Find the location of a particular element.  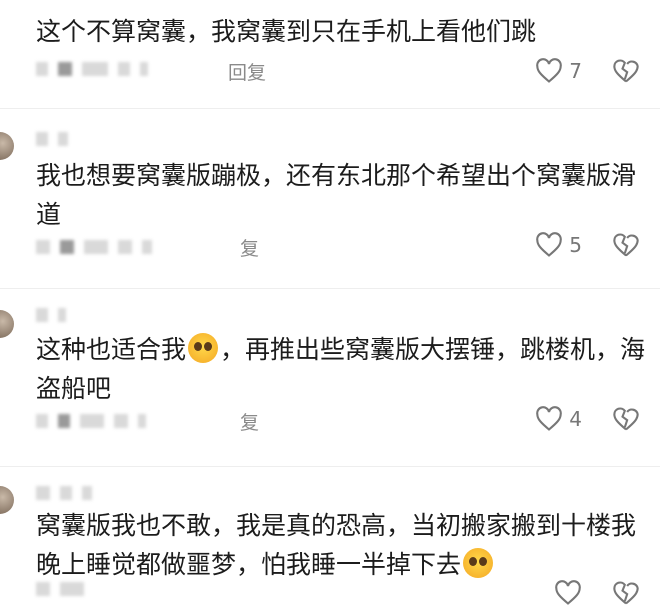

comment-text: 我也想要窝囊版蹦极，还有东北那个希望出个窝囊版滑道 is located at coordinates (336, 195).